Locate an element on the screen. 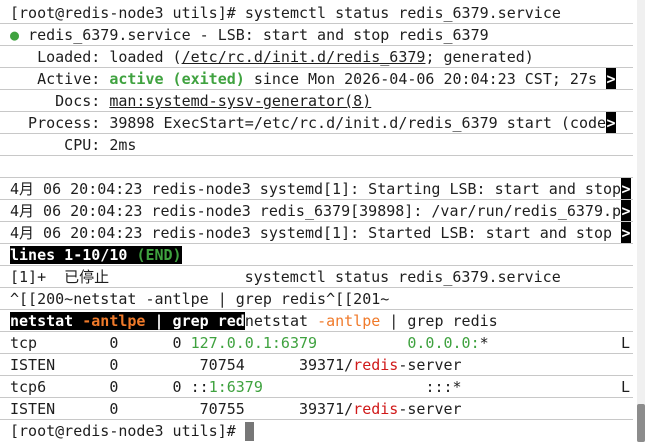 The image size is (645, 442). netstat-cols: ISTEN 0 70754 39371/ is located at coordinates (182, 365).